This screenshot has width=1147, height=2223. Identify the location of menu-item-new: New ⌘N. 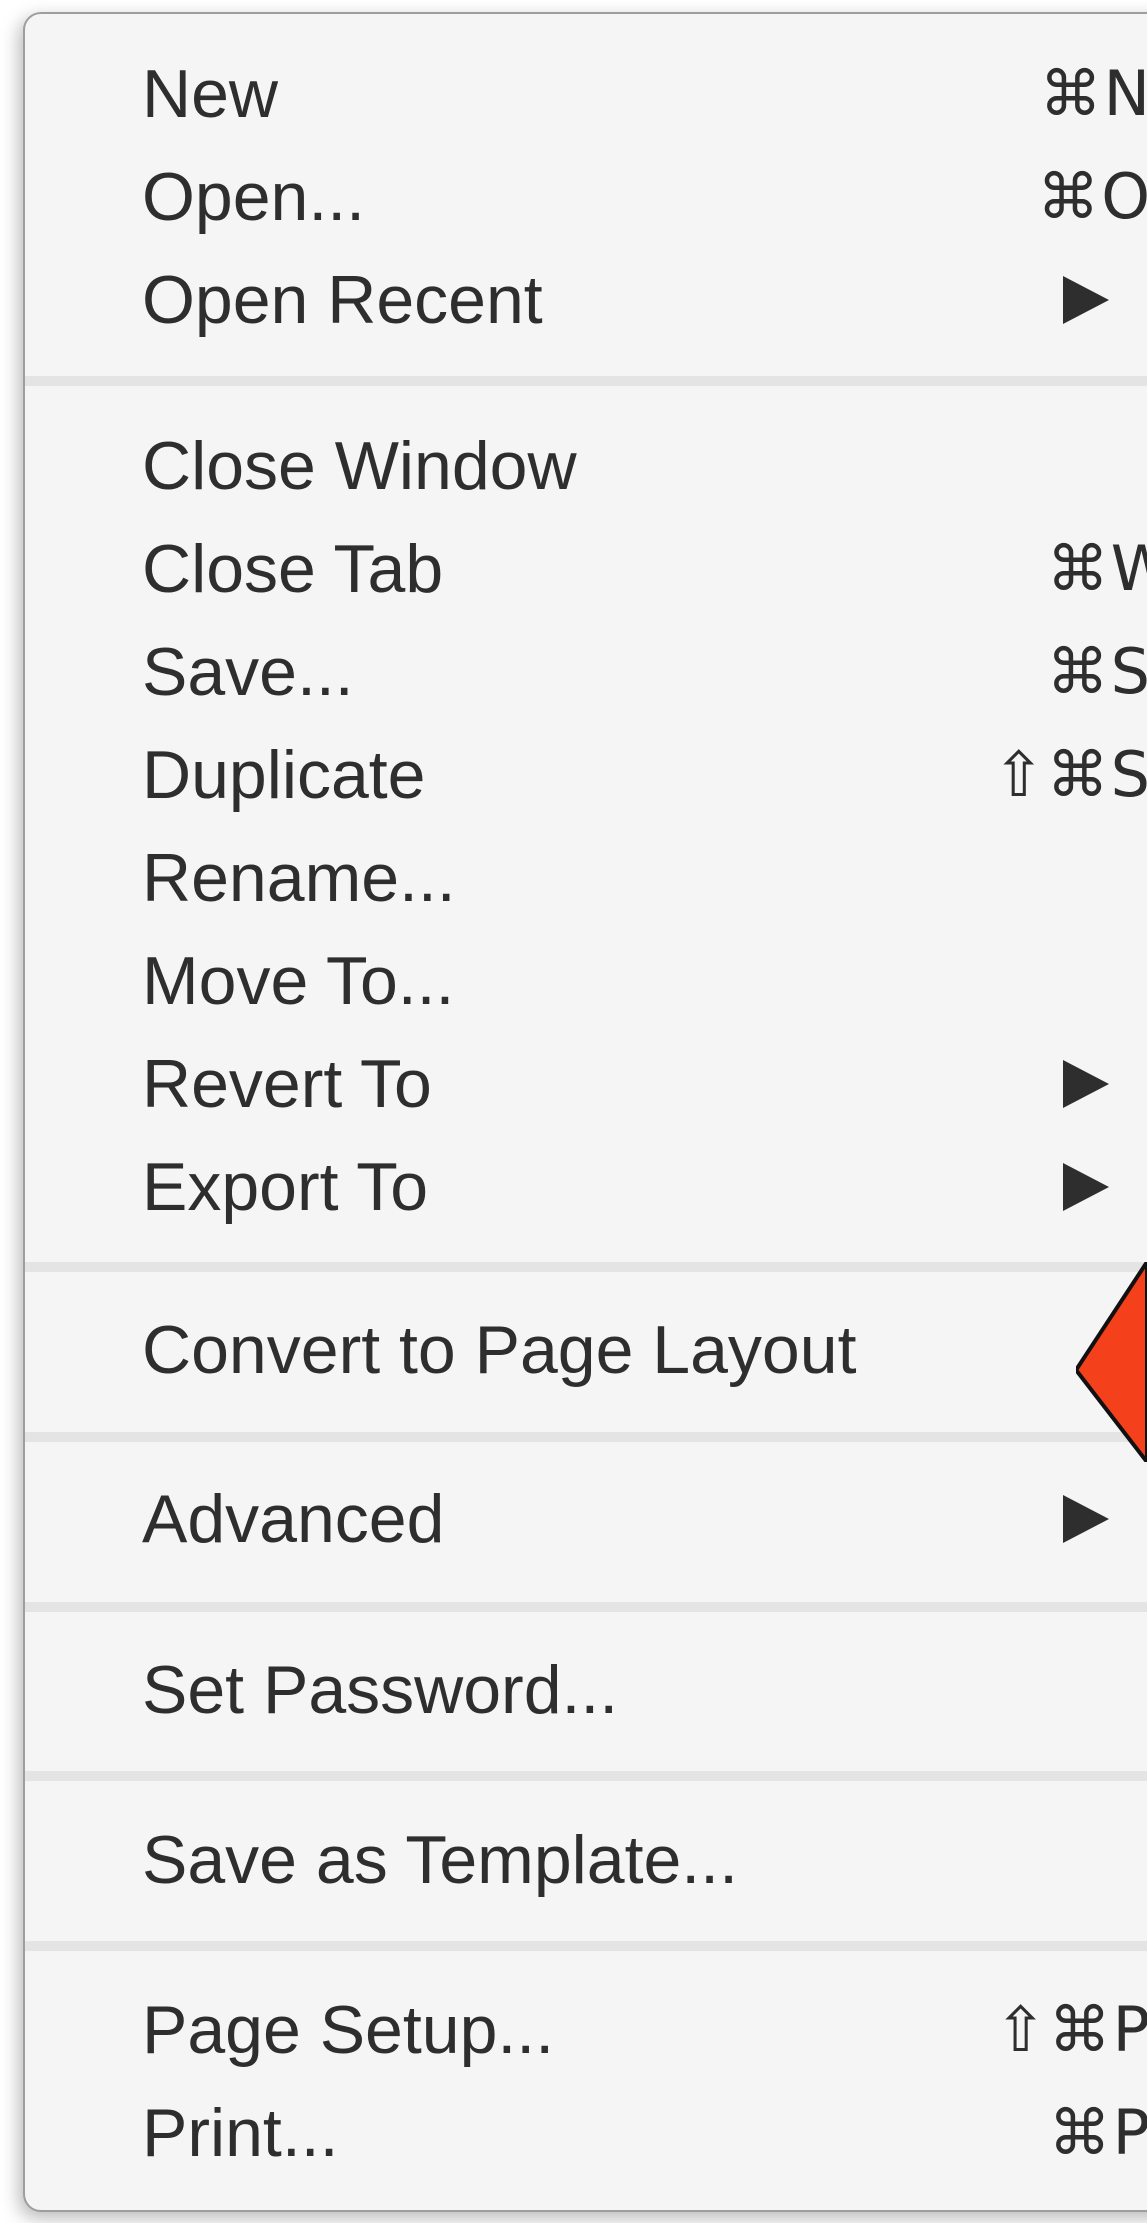
(586, 94).